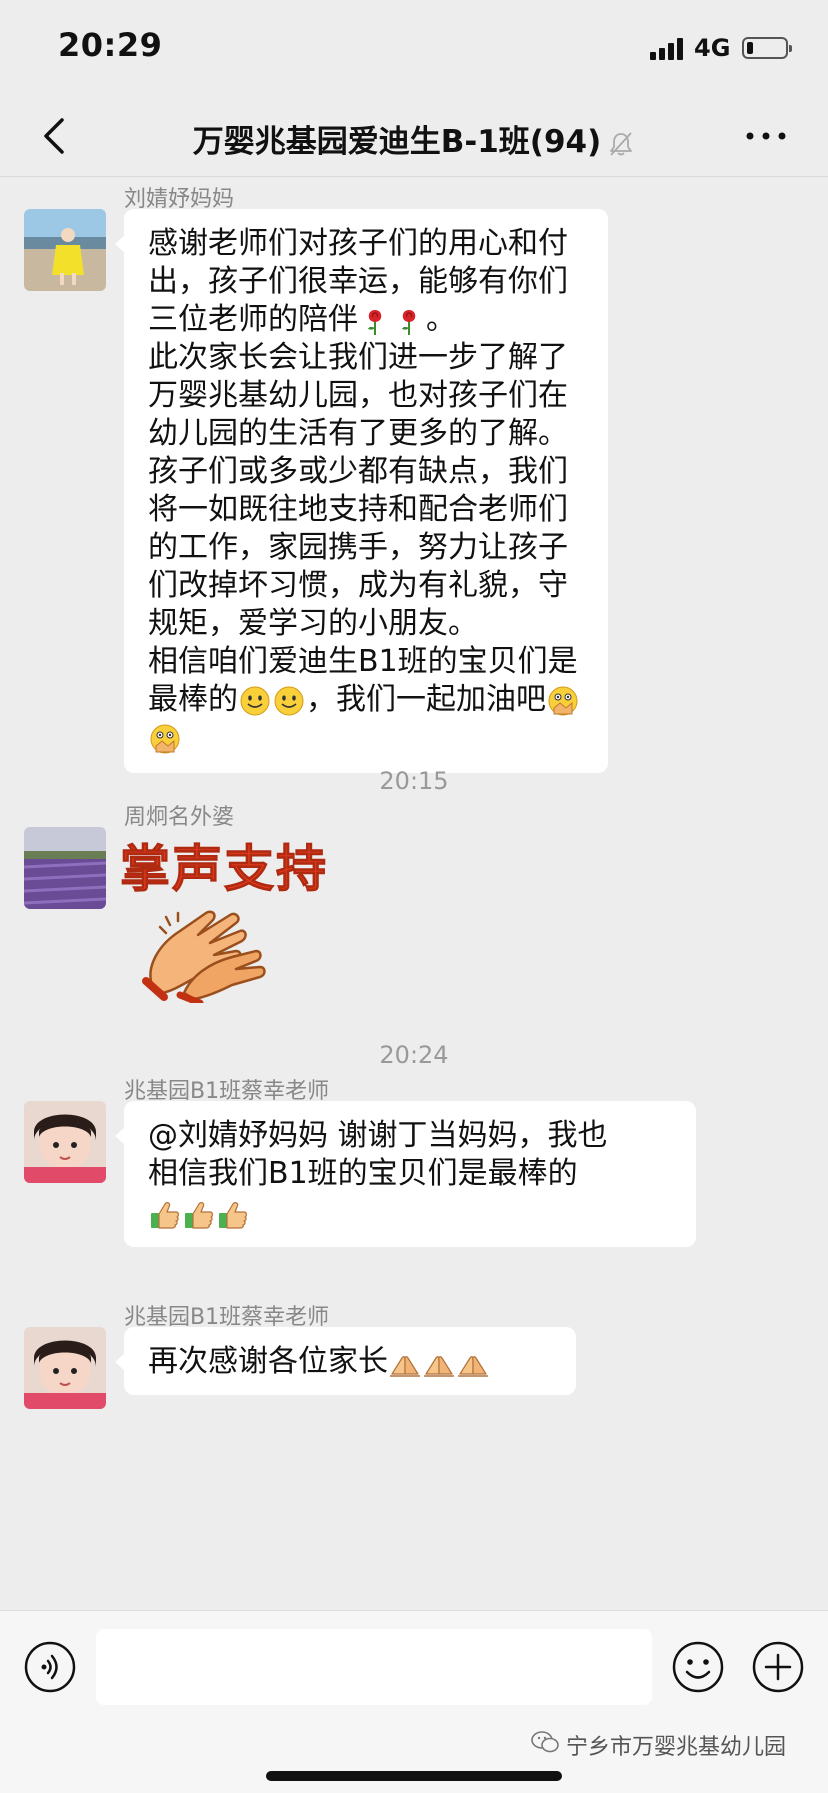  What do you see at coordinates (621, 143) in the screenshot?
I see `mute-bell-icon` at bounding box center [621, 143].